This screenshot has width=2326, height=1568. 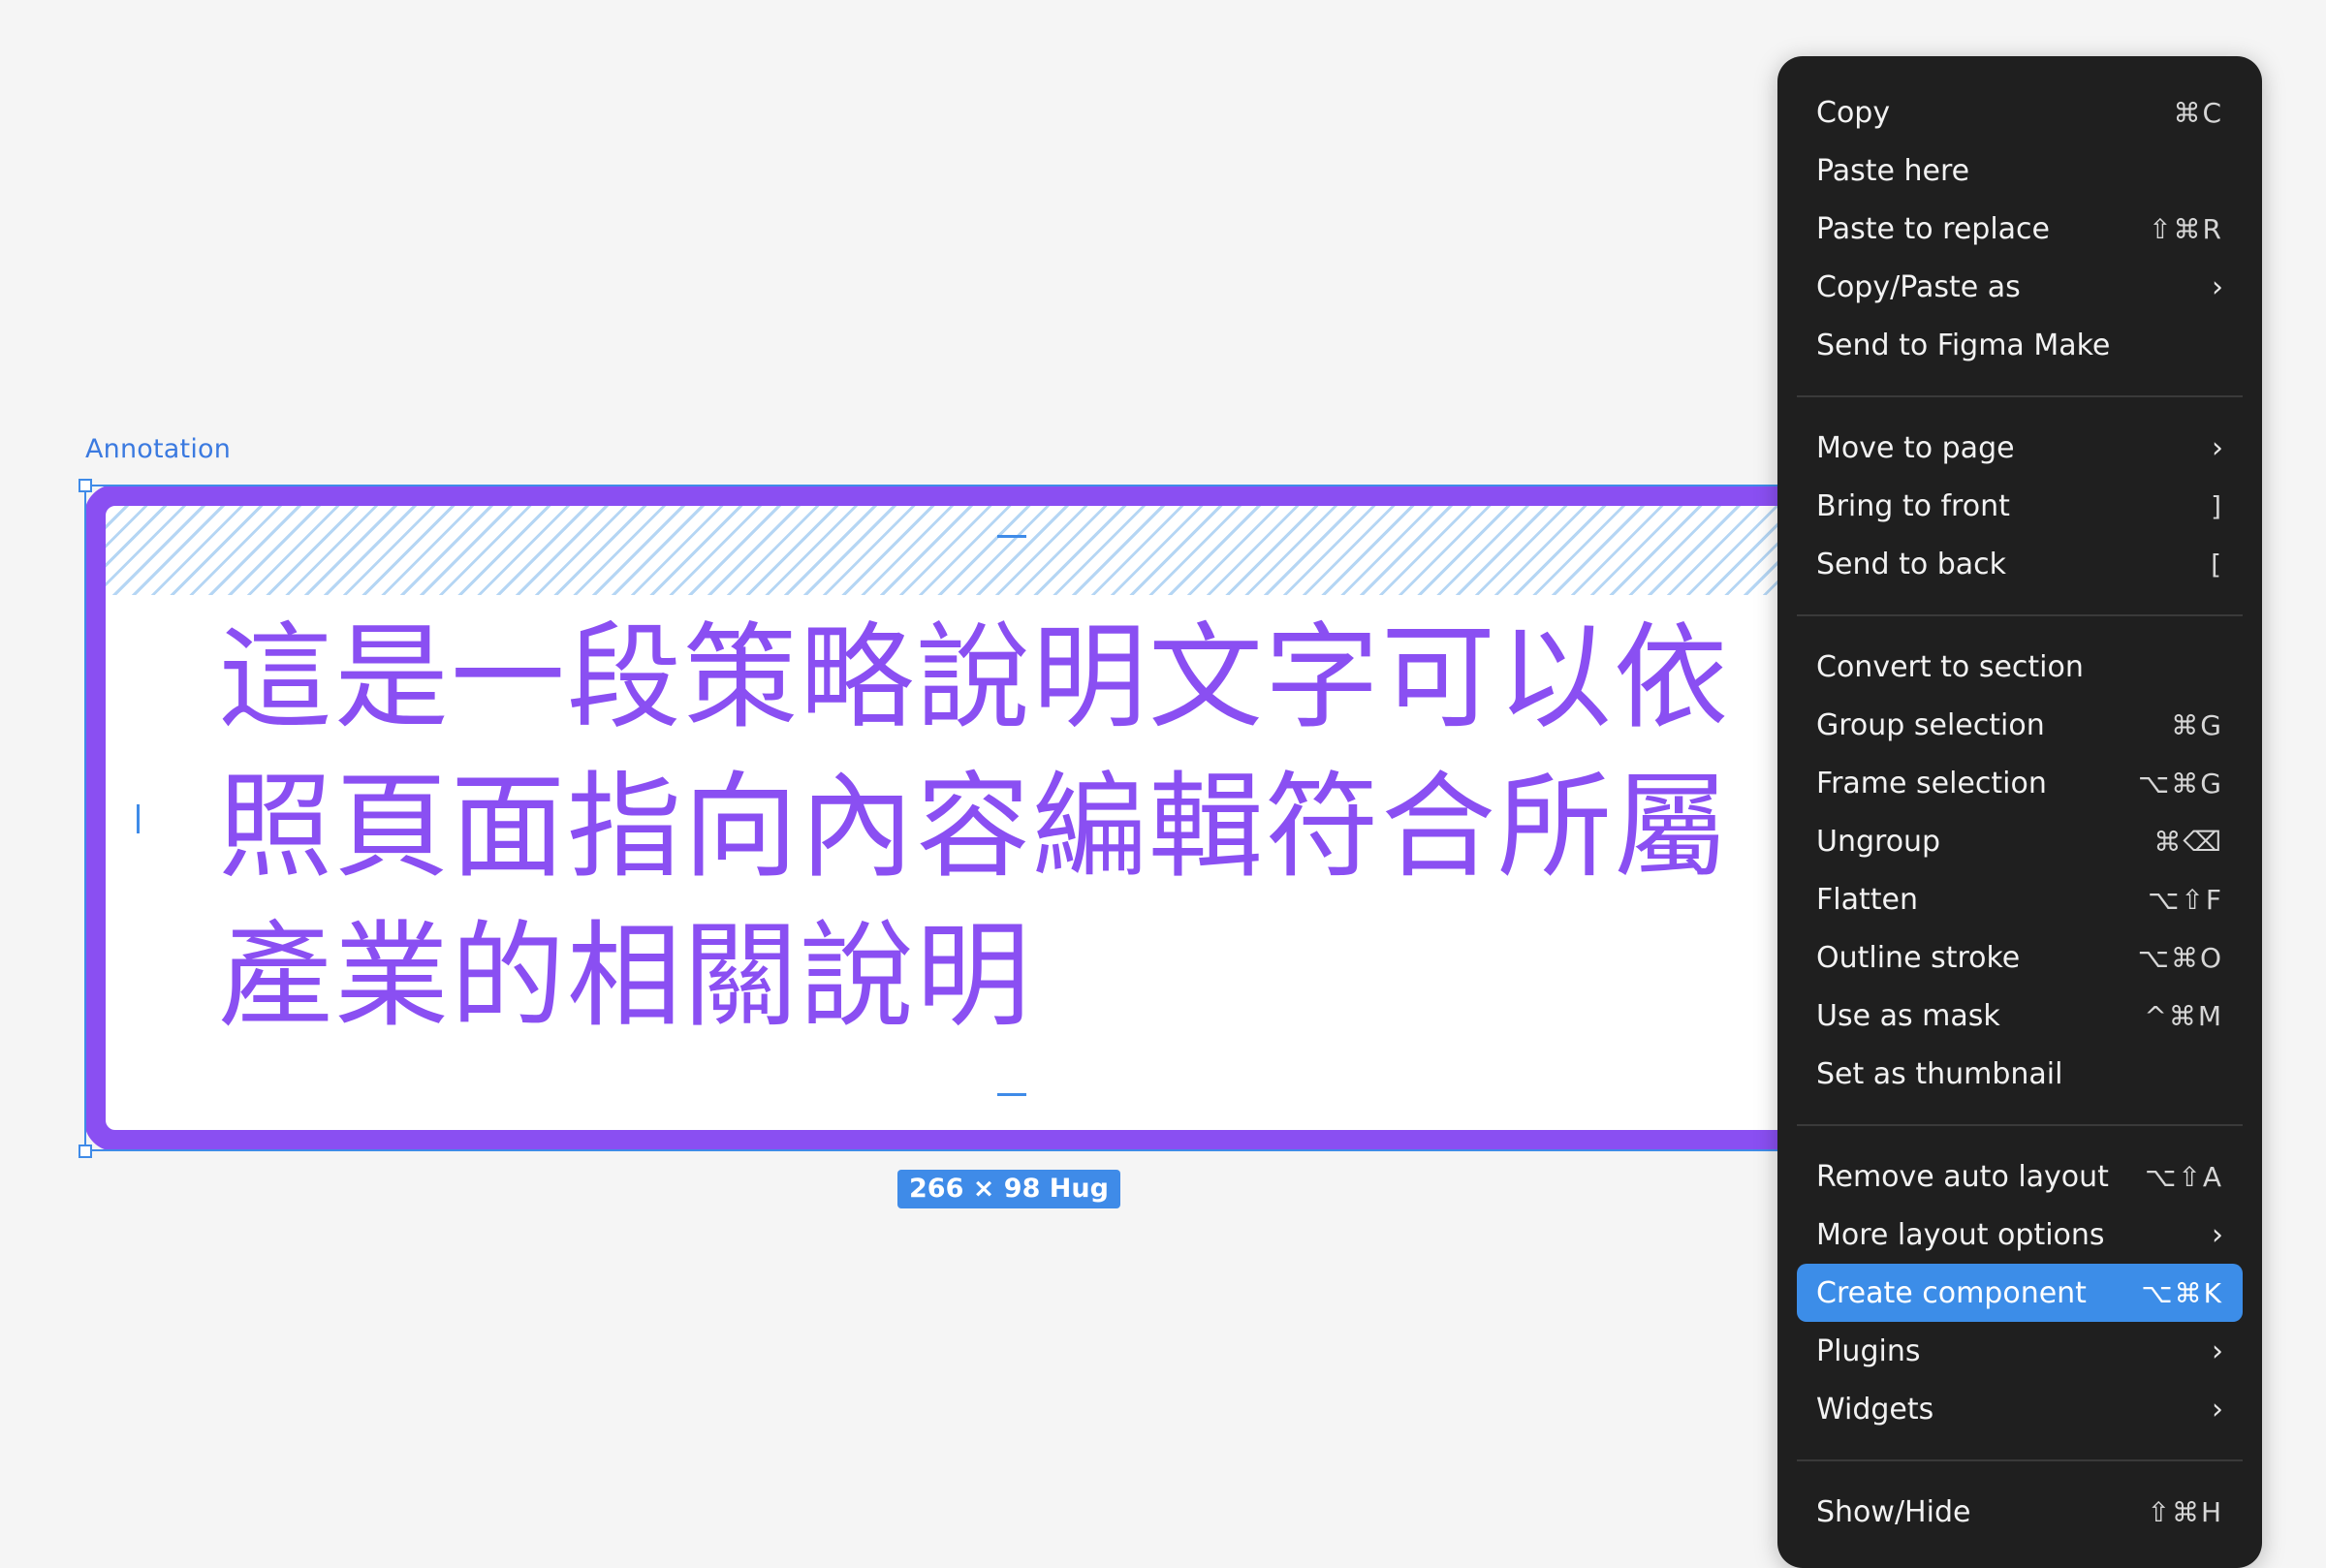 I want to click on menu-item-copy: Copy ⌘C, so click(x=2020, y=112).